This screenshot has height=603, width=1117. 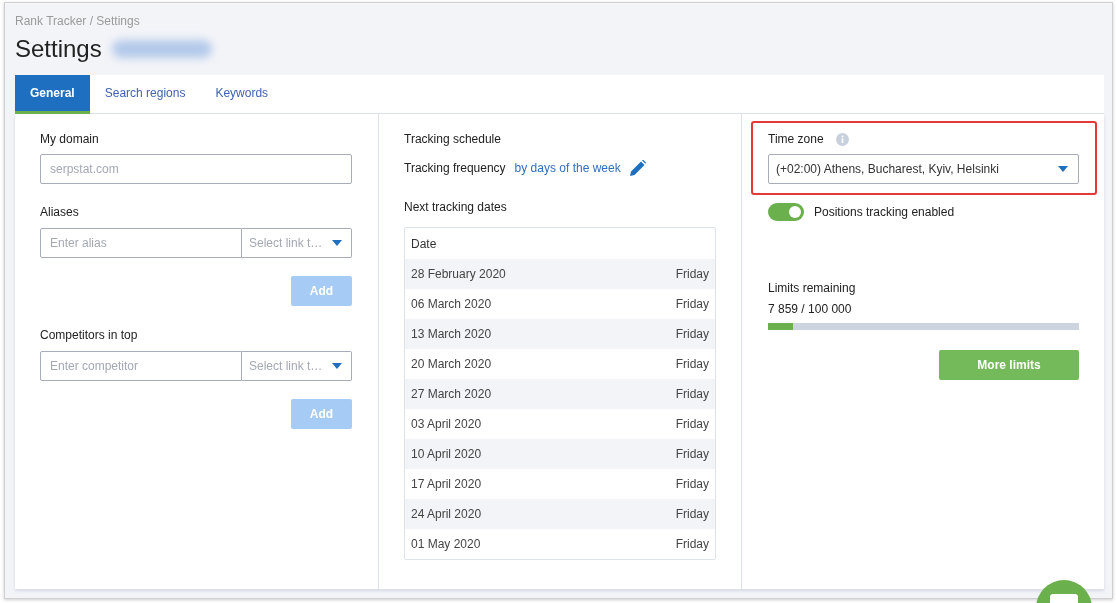 What do you see at coordinates (424, 244) in the screenshot?
I see `column-header: Date` at bounding box center [424, 244].